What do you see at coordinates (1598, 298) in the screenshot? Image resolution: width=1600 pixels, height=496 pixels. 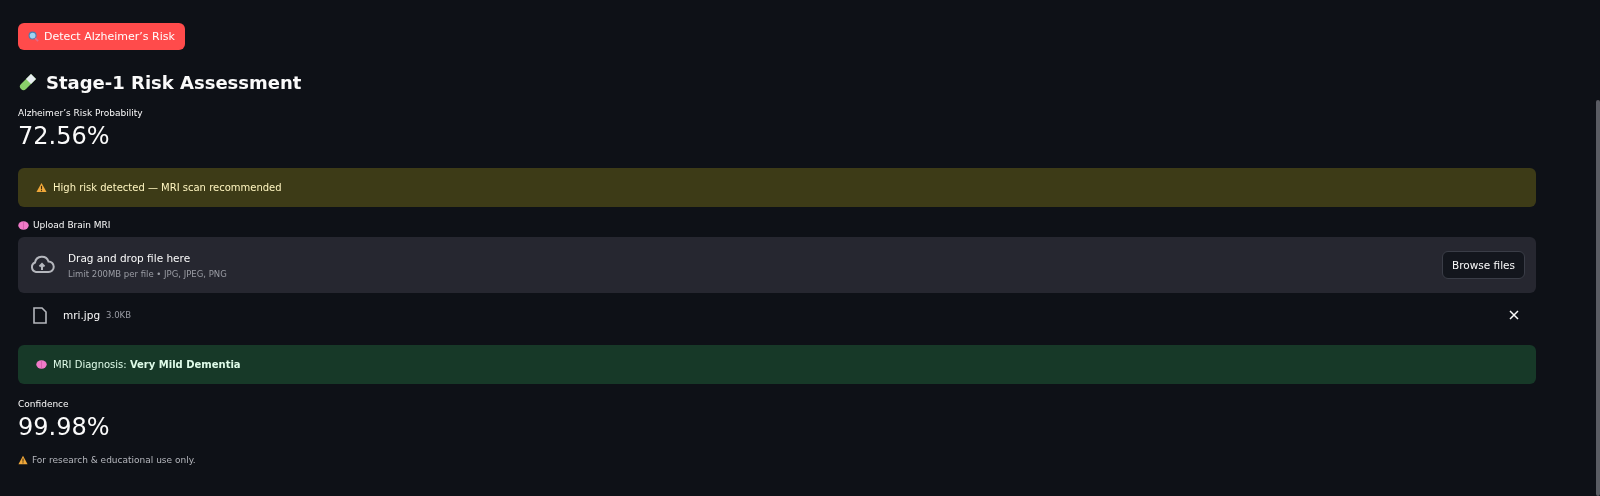 I see `scrollbar` at bounding box center [1598, 298].